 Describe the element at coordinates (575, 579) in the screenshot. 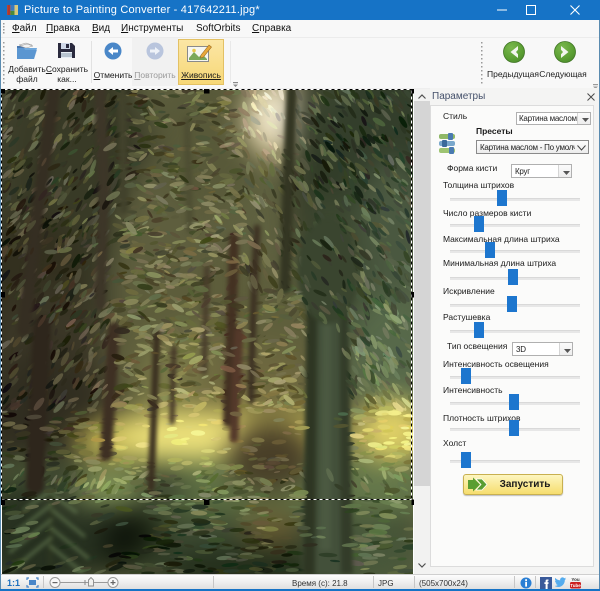

I see `svg-text: You` at that location.